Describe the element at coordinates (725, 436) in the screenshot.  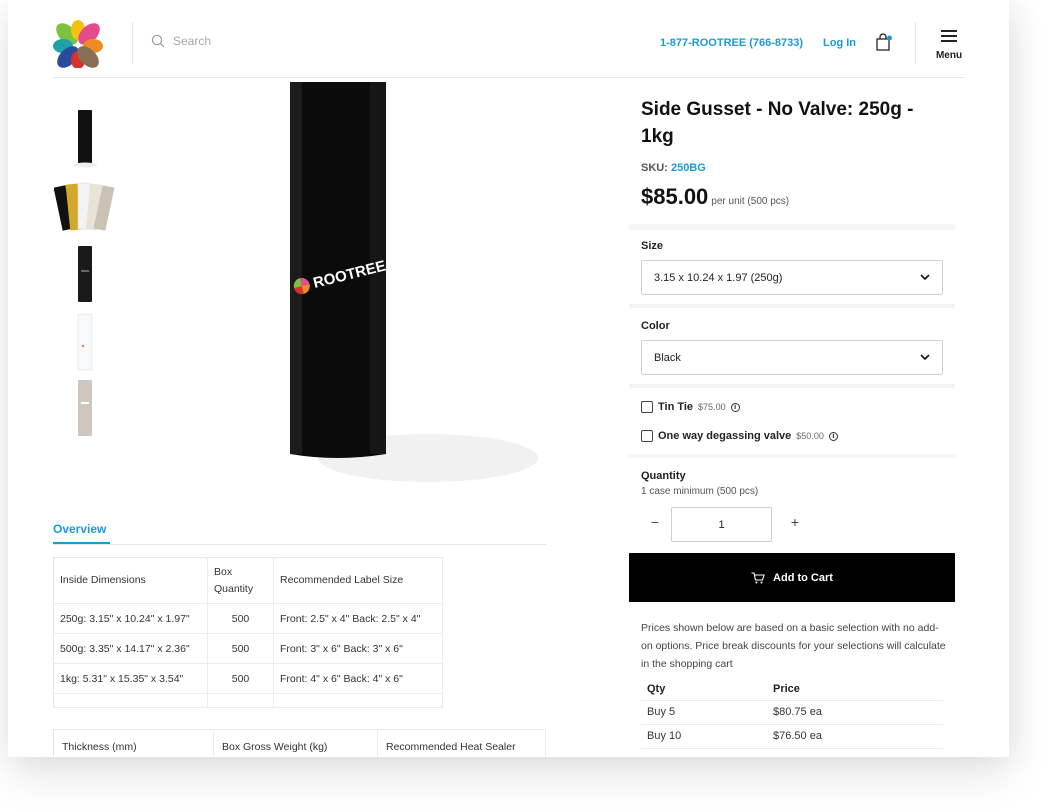
I see `addon-name: One way degassing valve` at that location.